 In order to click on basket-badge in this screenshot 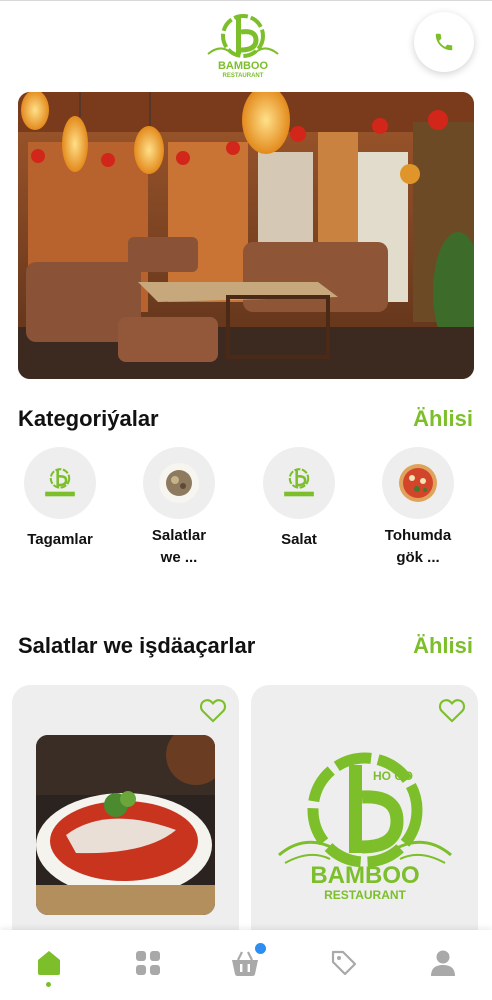, I will do `click(260, 948)`.